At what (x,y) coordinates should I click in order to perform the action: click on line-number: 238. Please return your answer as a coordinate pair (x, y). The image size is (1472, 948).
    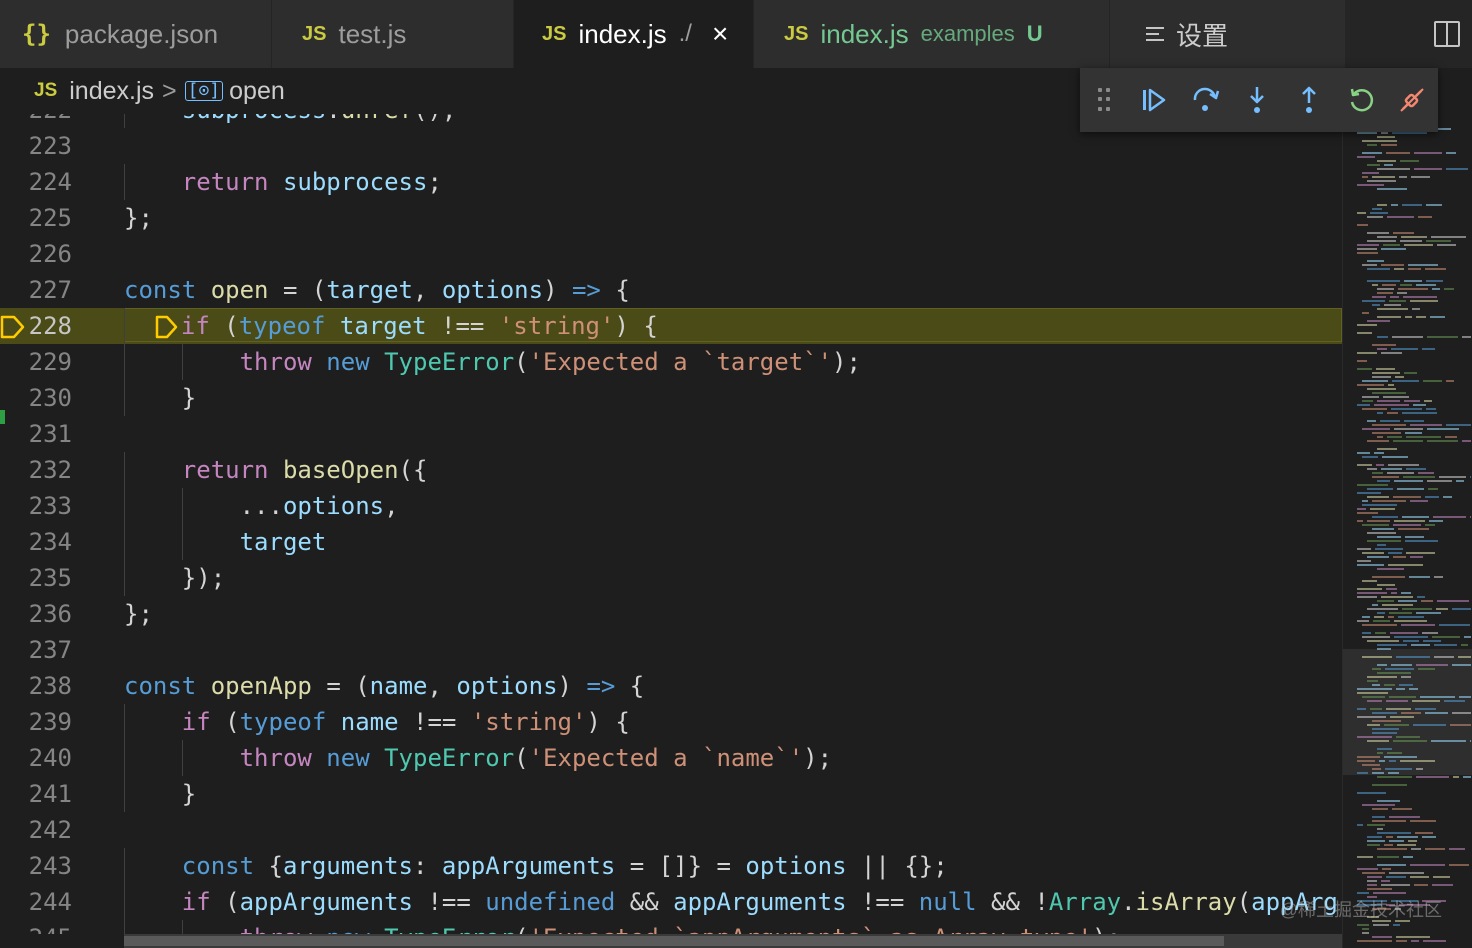
    Looking at the image, I should click on (36, 686).